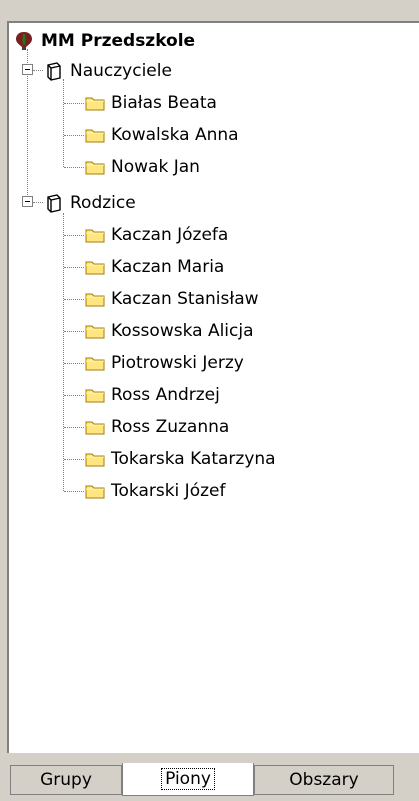  I want to click on tree-item: Kossowska Alicja, so click(169, 331).